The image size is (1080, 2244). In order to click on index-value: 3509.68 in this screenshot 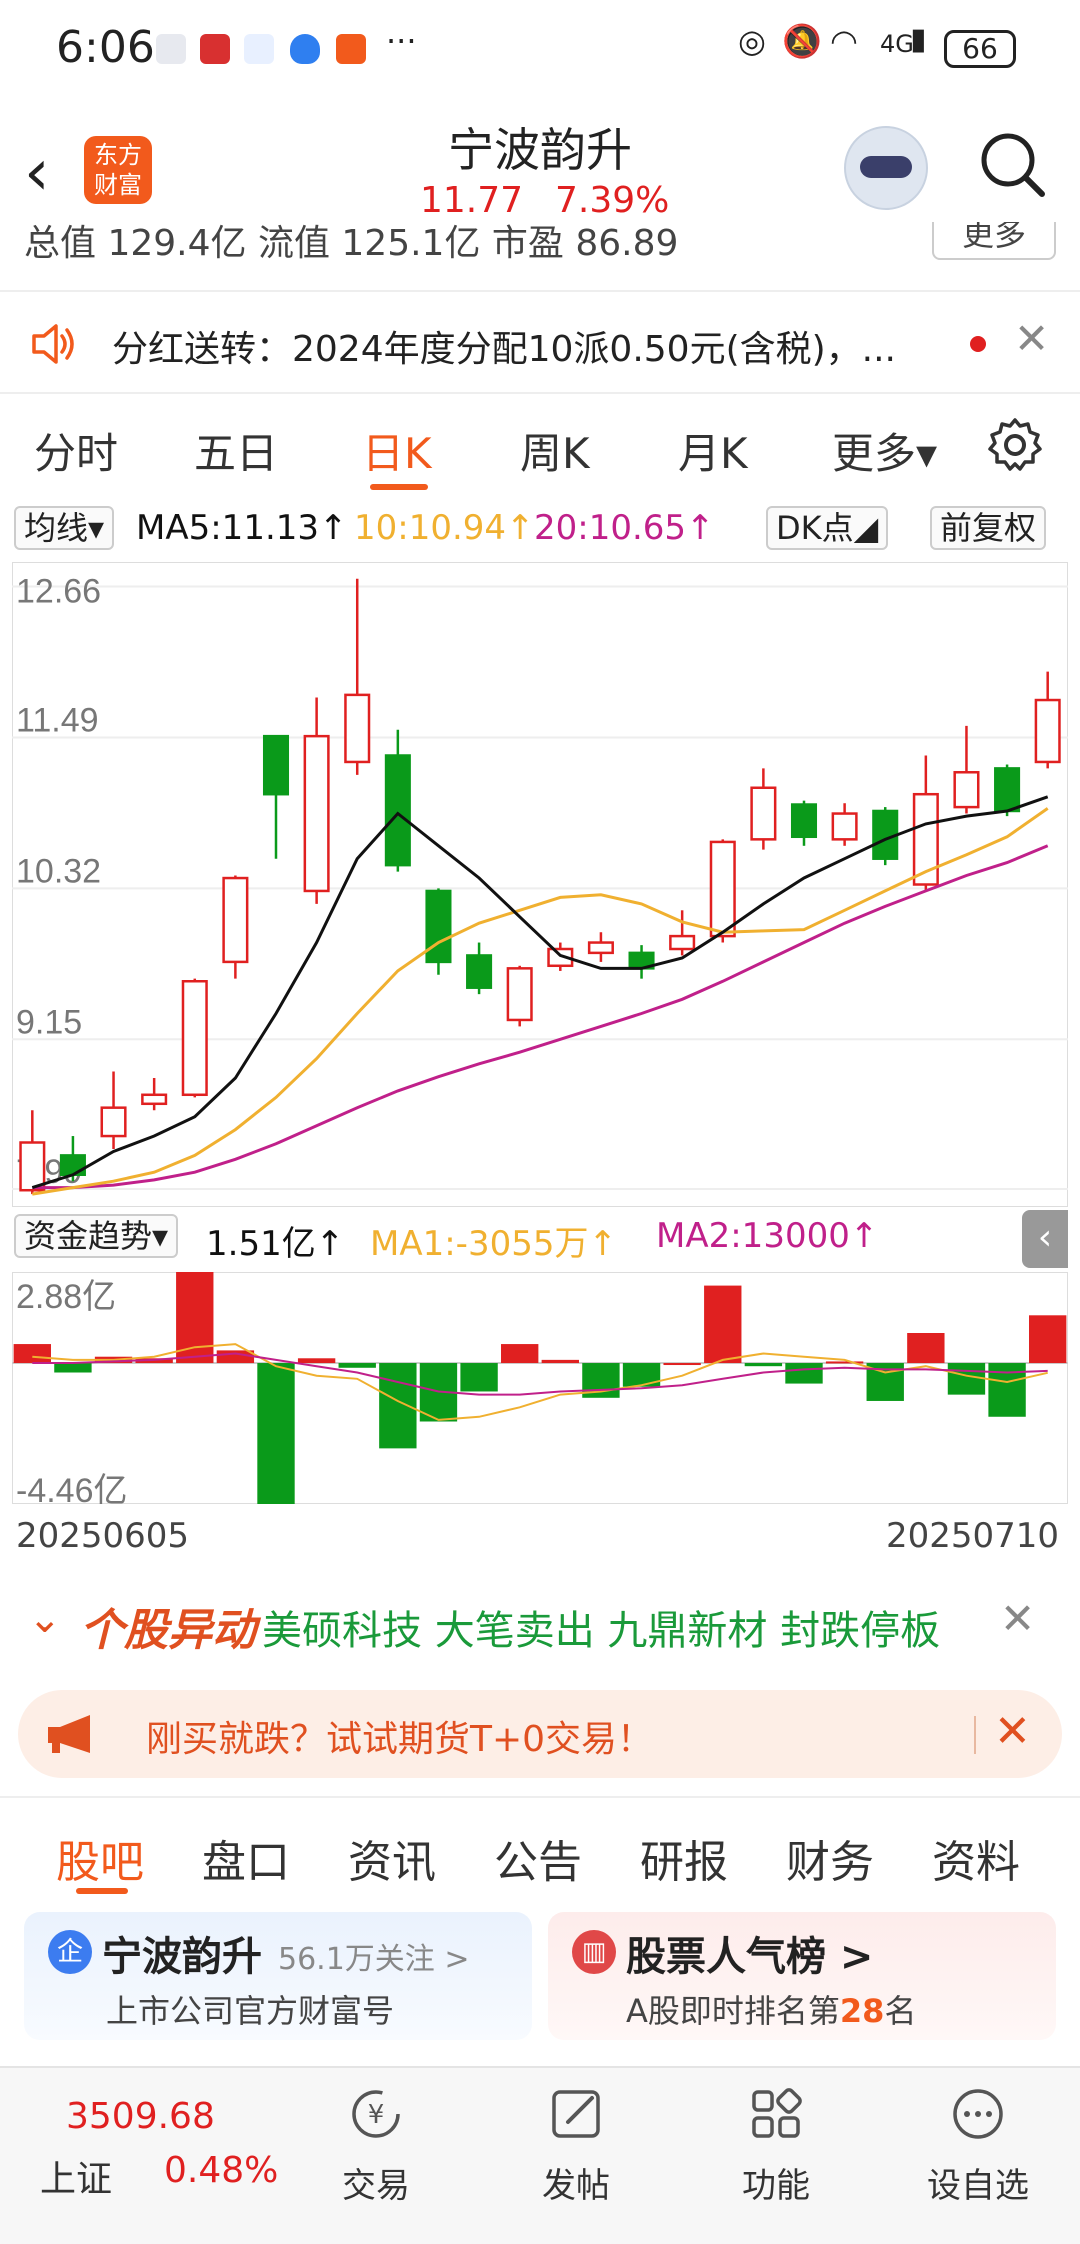, I will do `click(140, 2116)`.